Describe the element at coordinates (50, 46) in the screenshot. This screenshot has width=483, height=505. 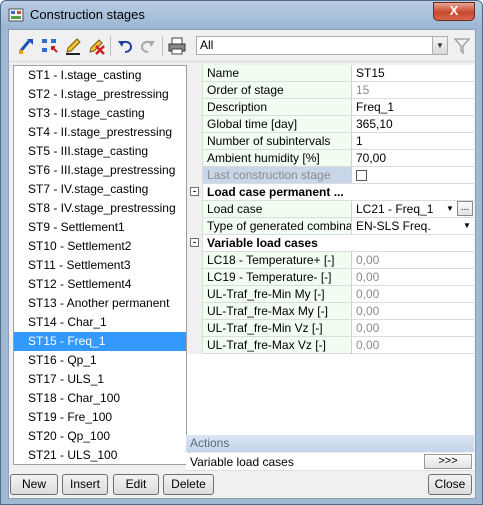
I see `select-multiple-icon` at that location.